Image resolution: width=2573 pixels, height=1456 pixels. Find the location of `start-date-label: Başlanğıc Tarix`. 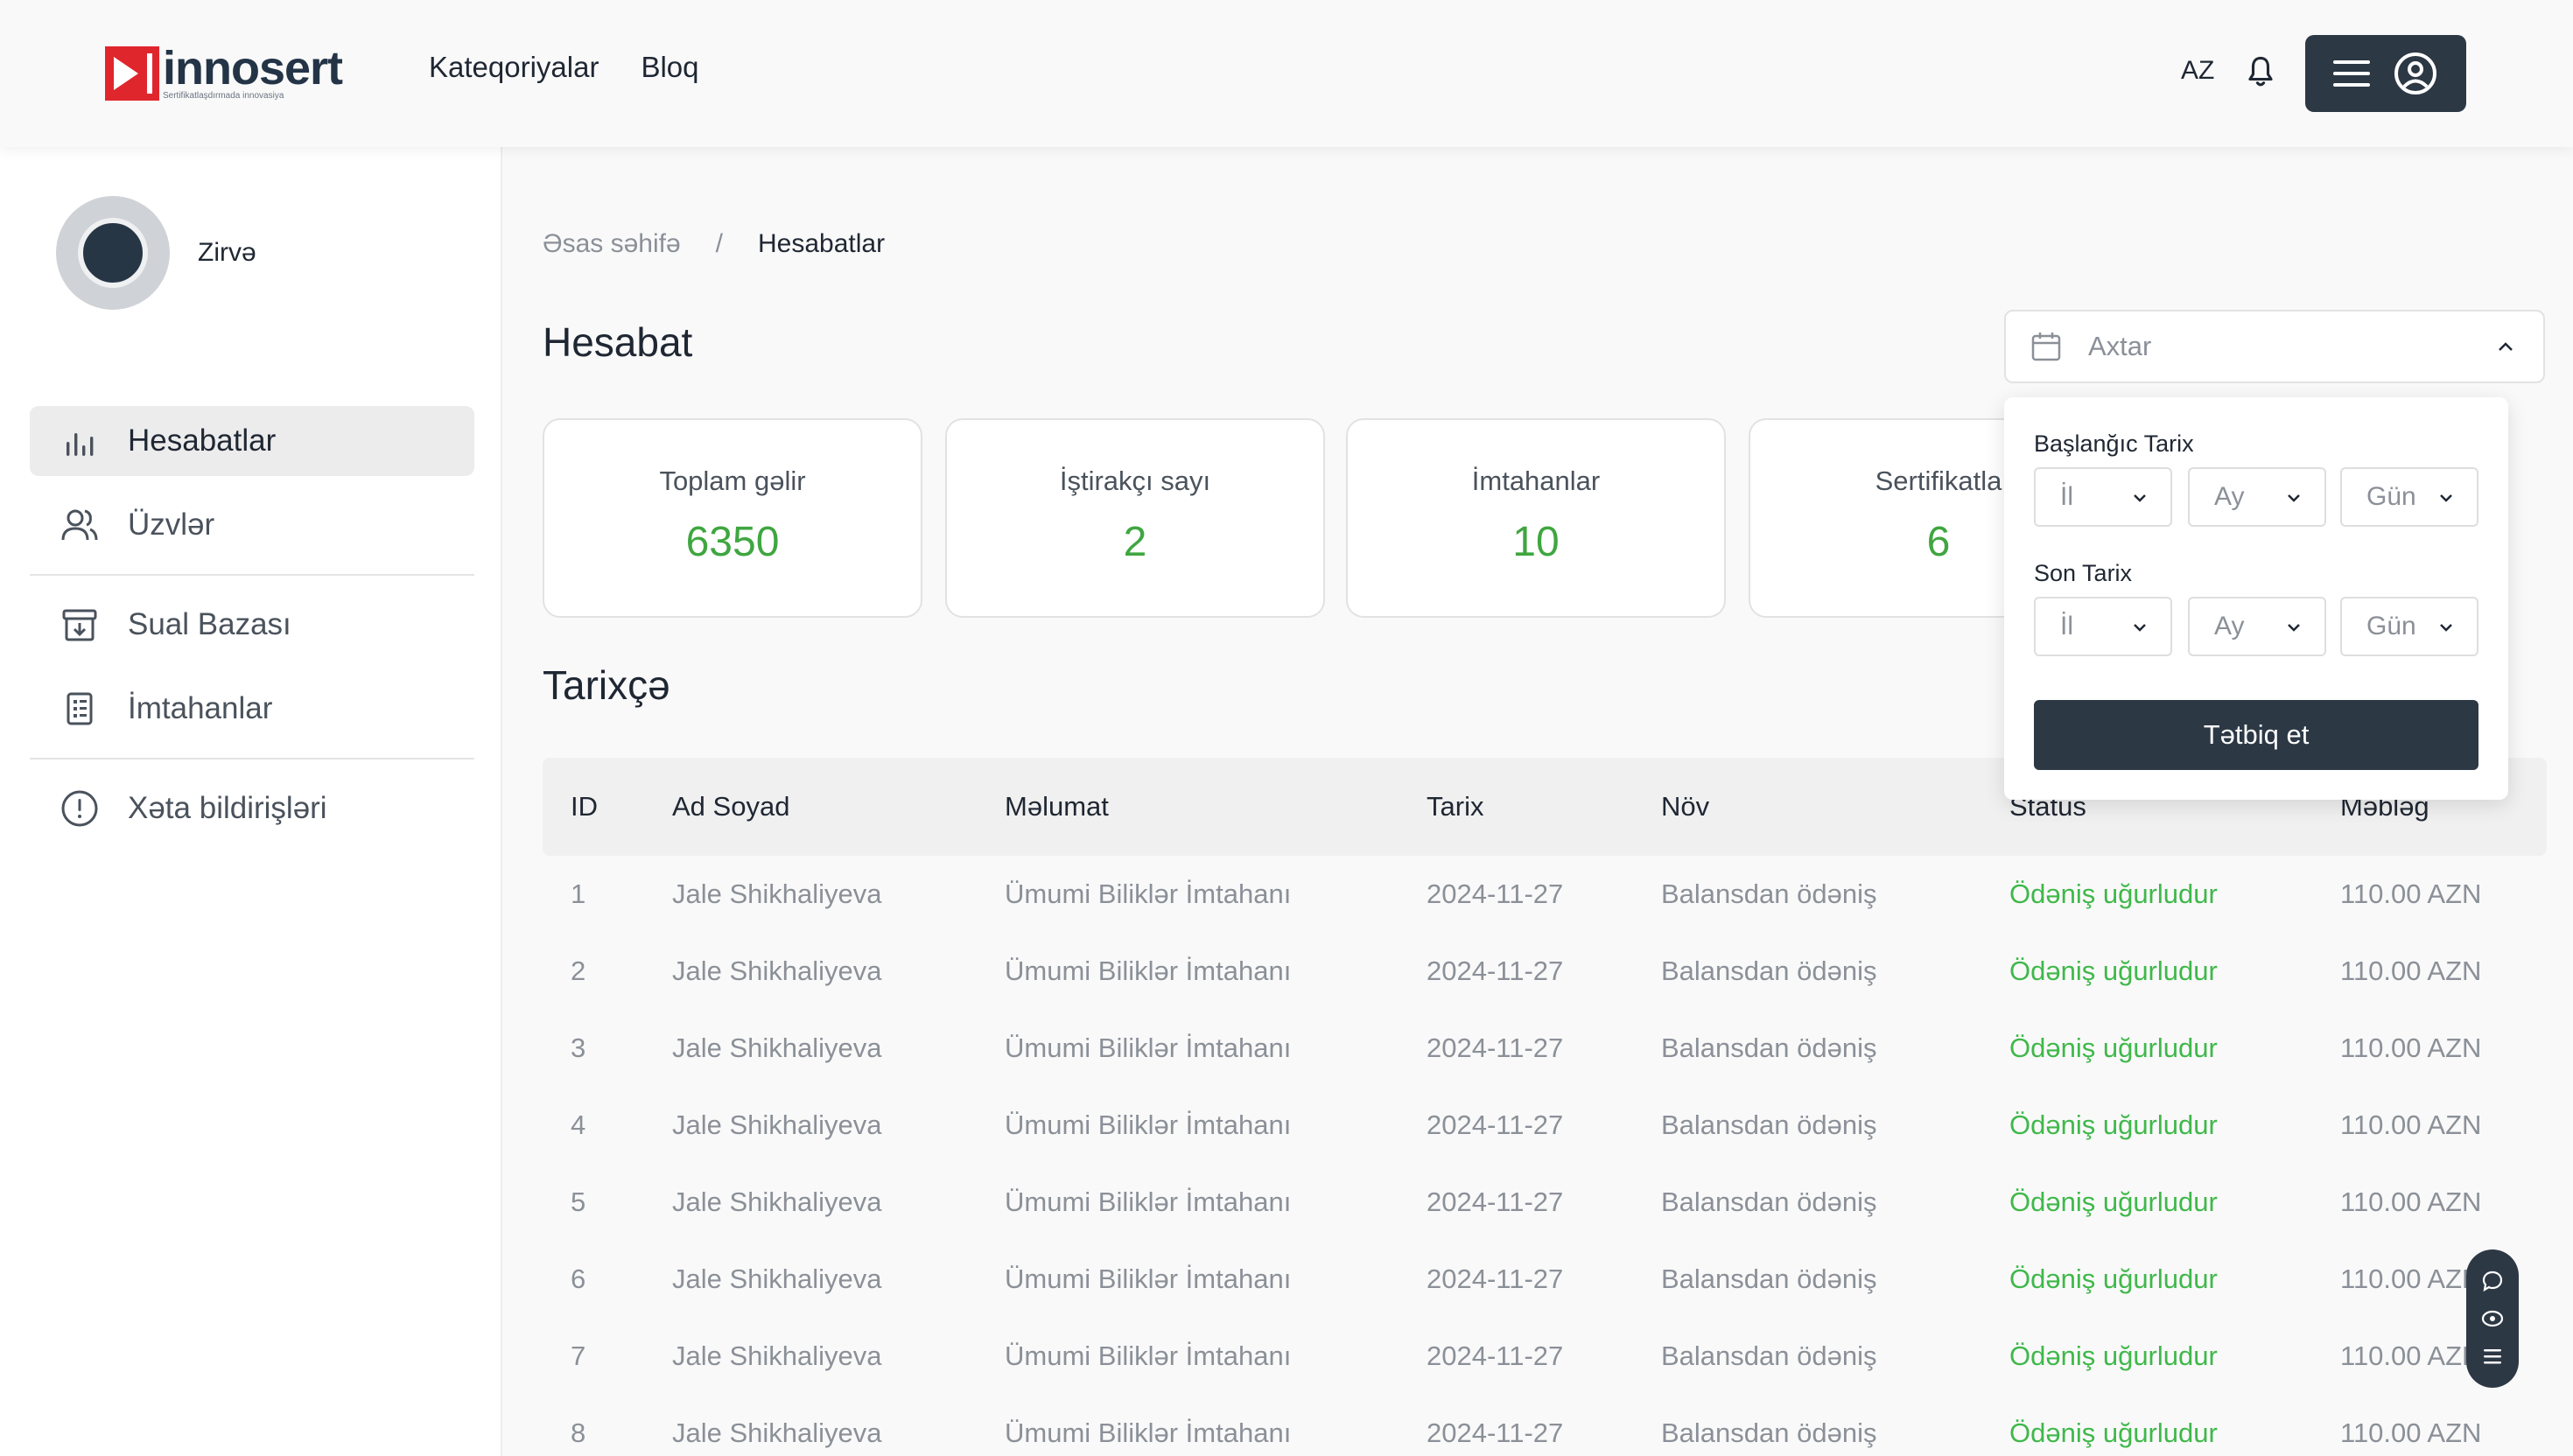

start-date-label: Başlanğıc Tarix is located at coordinates (2114, 443).